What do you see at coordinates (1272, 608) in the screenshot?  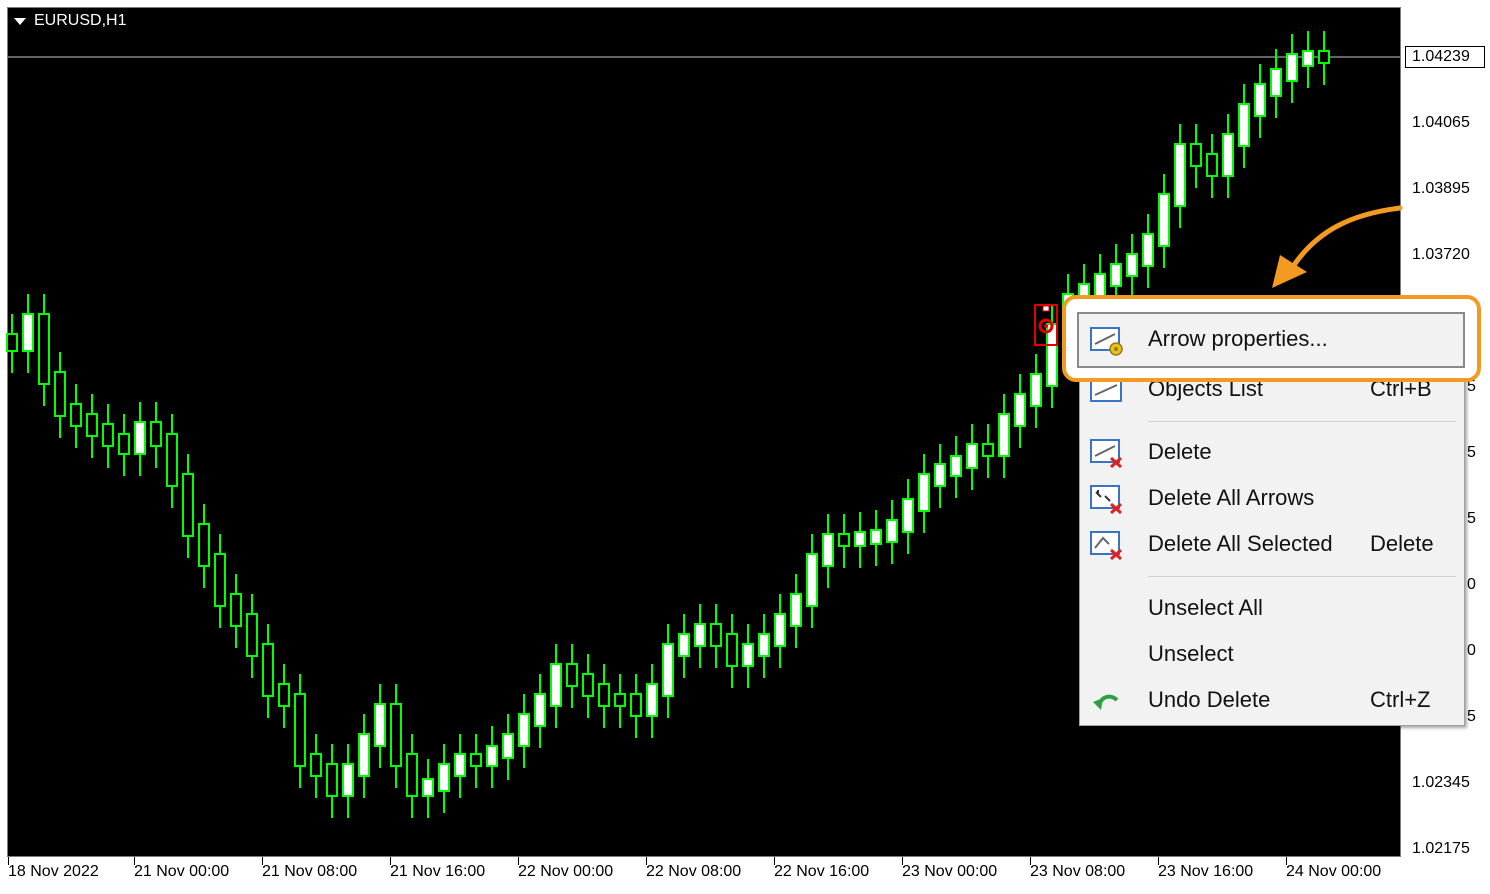 I see `menu-item-unselect-all: Unselect All` at bounding box center [1272, 608].